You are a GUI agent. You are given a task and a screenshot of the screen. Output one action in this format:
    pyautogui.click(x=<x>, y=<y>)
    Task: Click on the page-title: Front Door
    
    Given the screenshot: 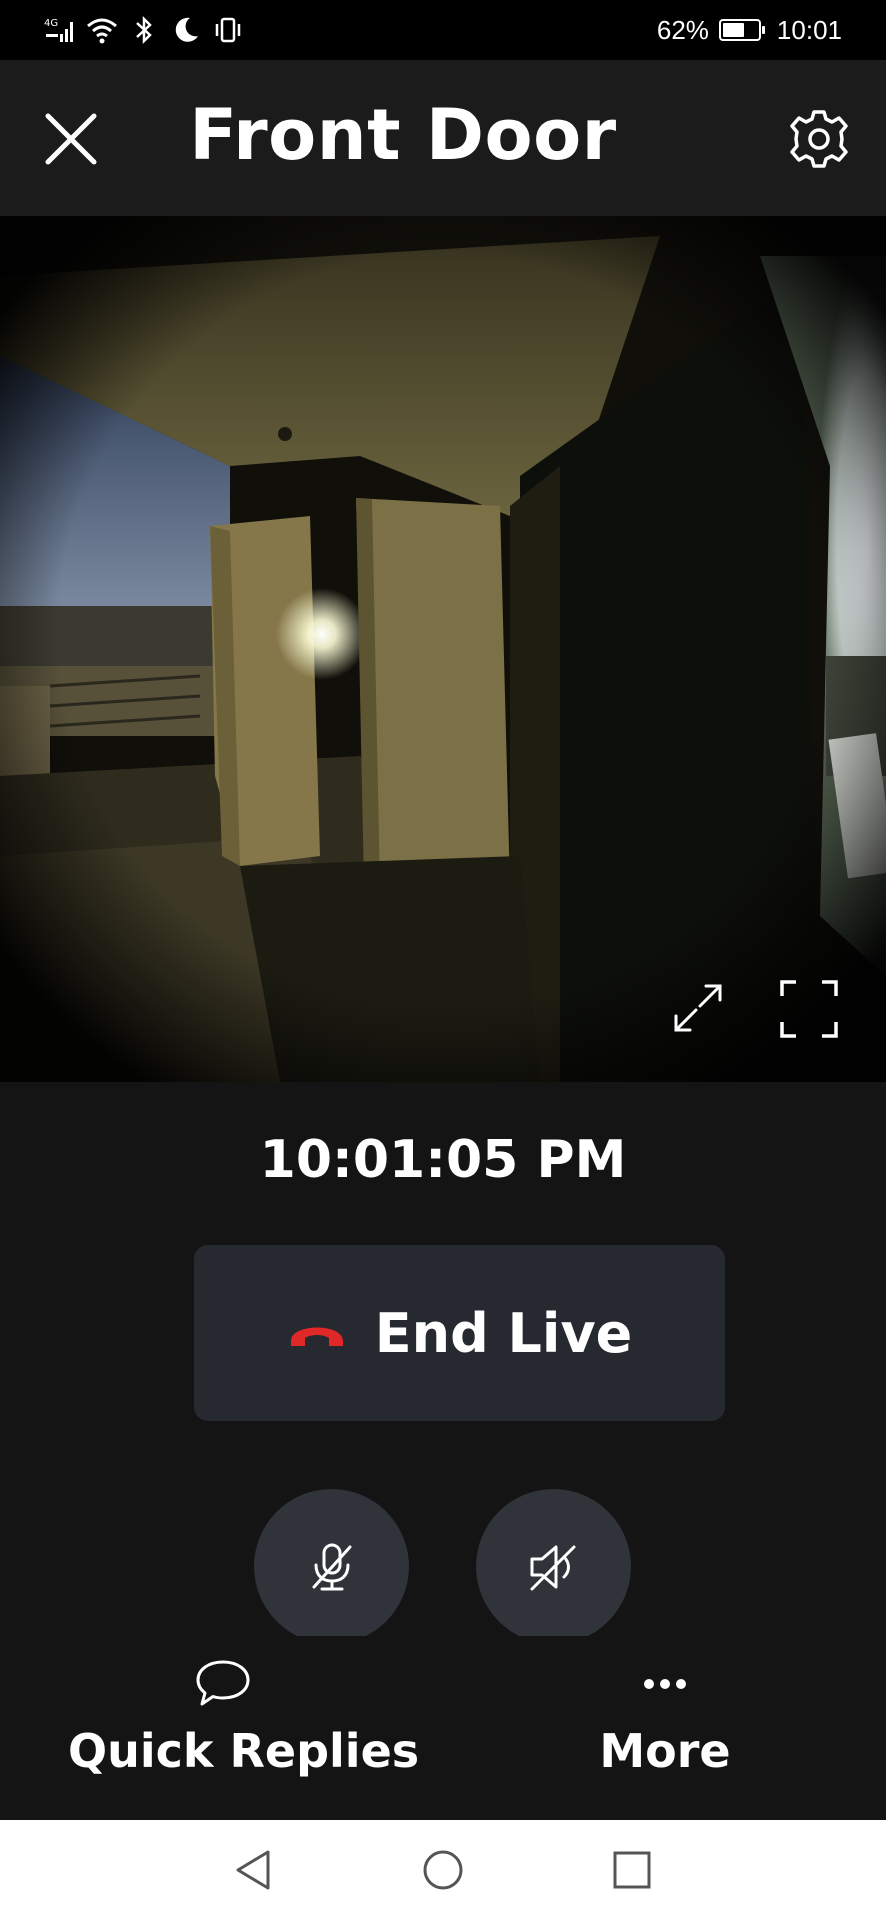 What is the action you would take?
    pyautogui.click(x=403, y=135)
    